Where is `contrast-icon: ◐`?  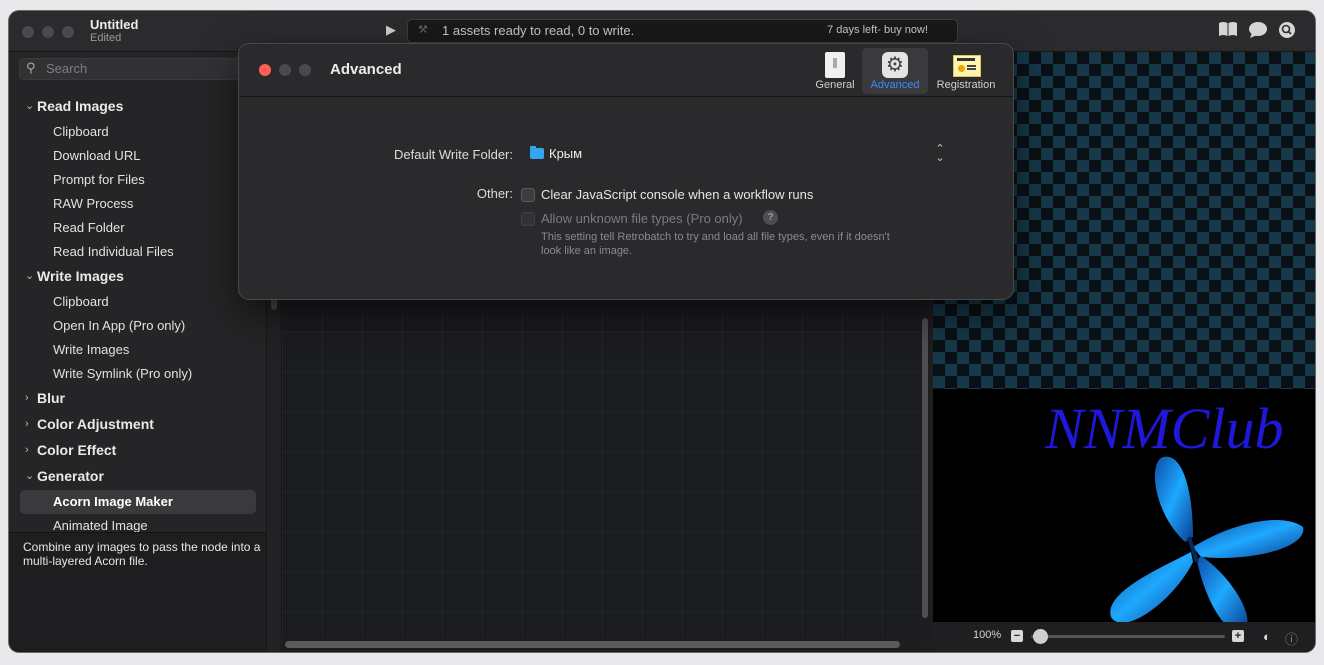
contrast-icon: ◐ is located at coordinates (1267, 636).